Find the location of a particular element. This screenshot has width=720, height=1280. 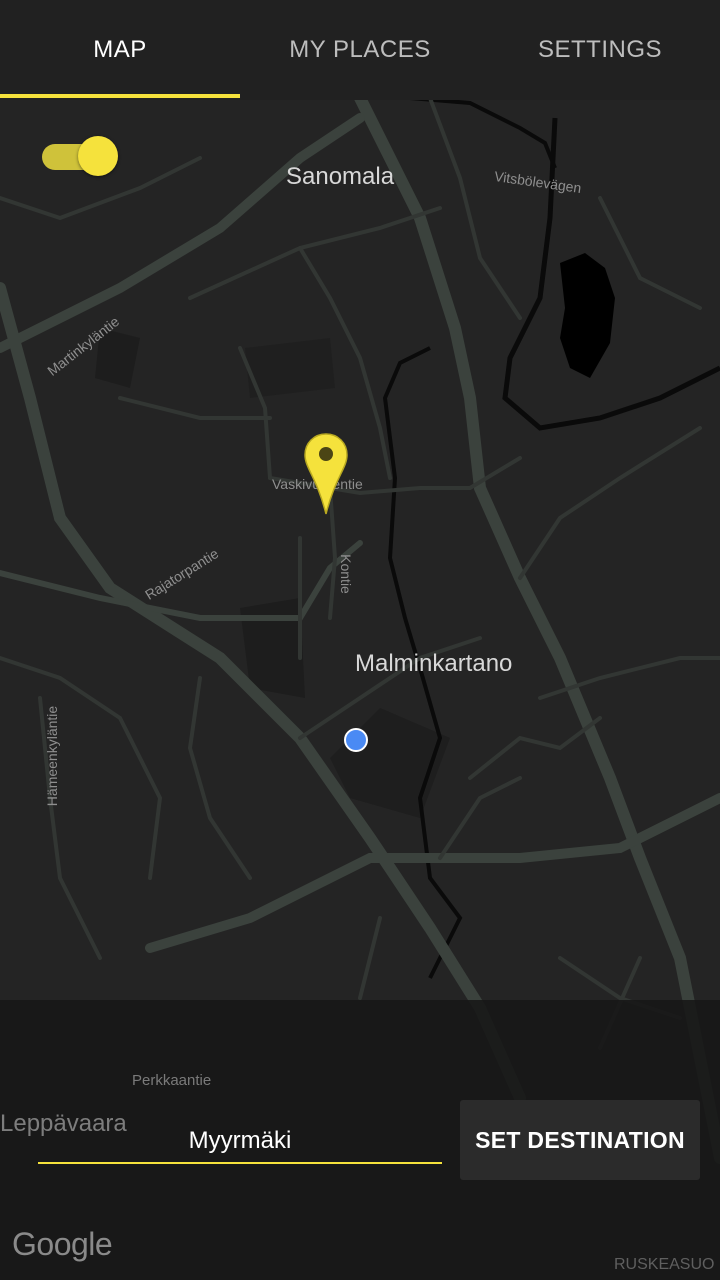

place-label-ruskeasuo: RUSKEASUO is located at coordinates (664, 1264).